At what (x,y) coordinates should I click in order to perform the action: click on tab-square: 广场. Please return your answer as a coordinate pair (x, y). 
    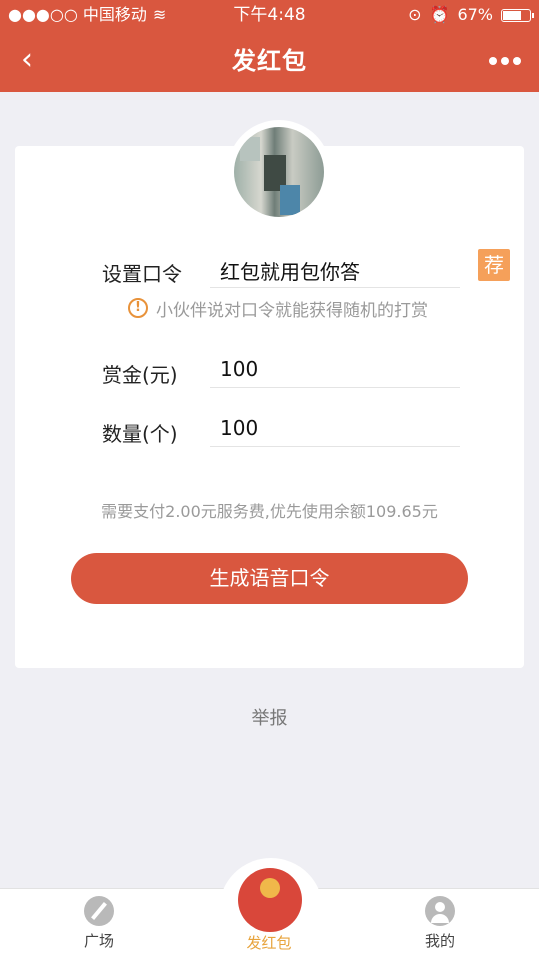
    Looking at the image, I should click on (99, 924).